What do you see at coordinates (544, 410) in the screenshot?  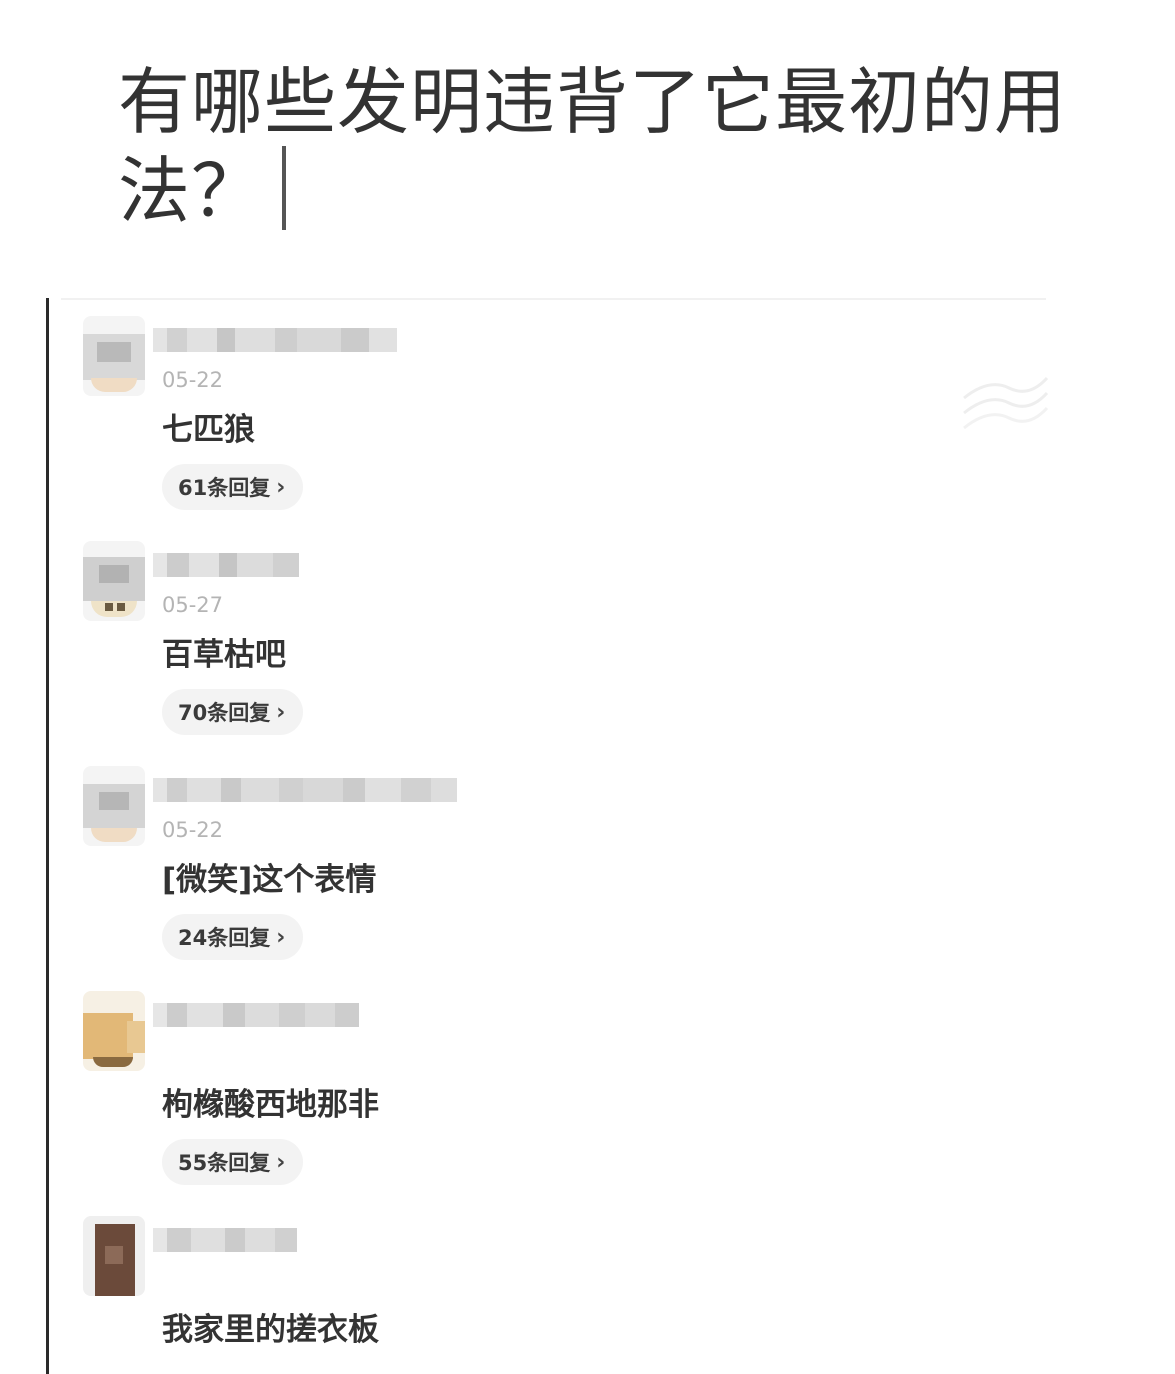 I see `comment-item: 05-22 七匹狼 61条回复 ›` at bounding box center [544, 410].